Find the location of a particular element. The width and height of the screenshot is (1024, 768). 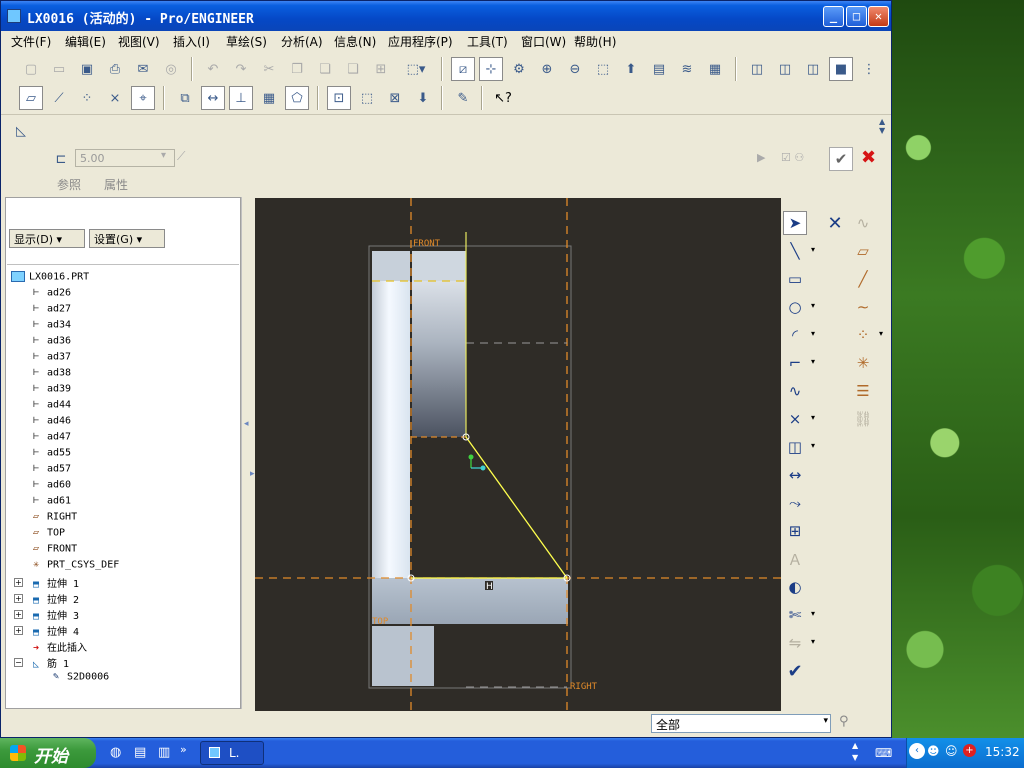

expand-right-icon: ▸ is located at coordinates (252, 474).